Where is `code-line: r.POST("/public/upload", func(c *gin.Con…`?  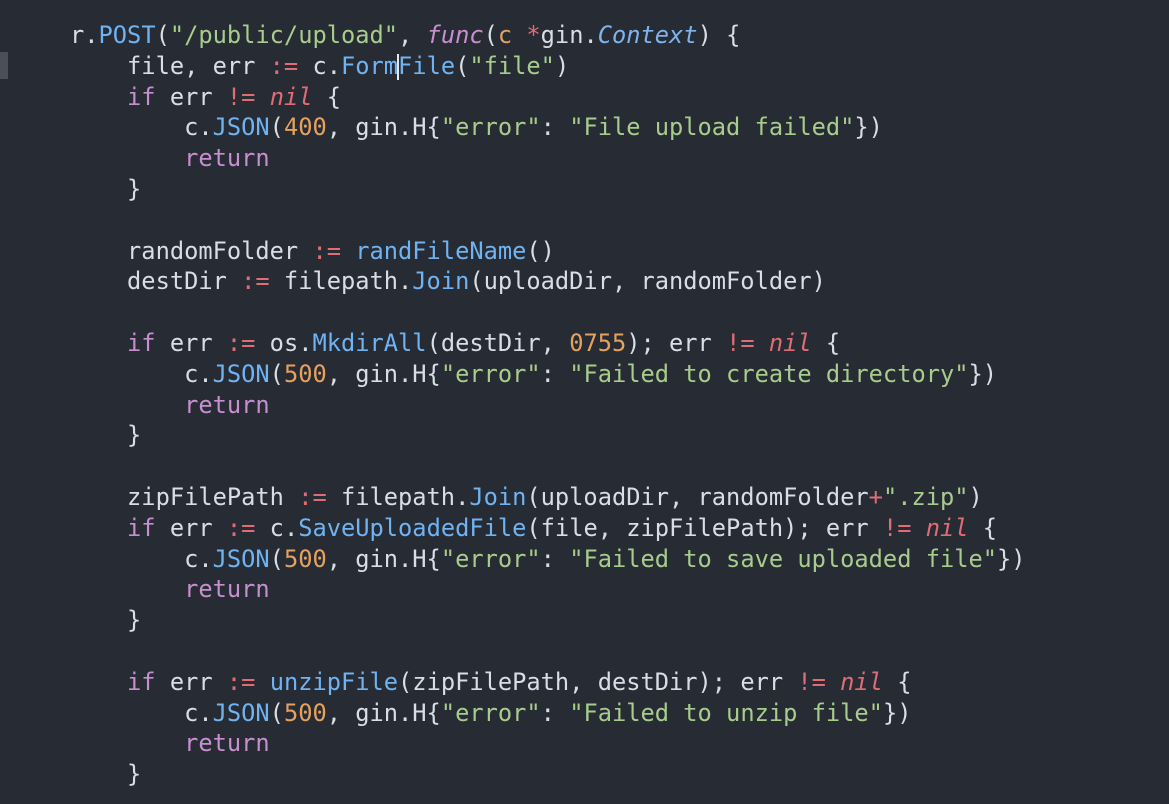 code-line: r.POST("/public/upload", func(c *gin.Con… is located at coordinates (548, 35).